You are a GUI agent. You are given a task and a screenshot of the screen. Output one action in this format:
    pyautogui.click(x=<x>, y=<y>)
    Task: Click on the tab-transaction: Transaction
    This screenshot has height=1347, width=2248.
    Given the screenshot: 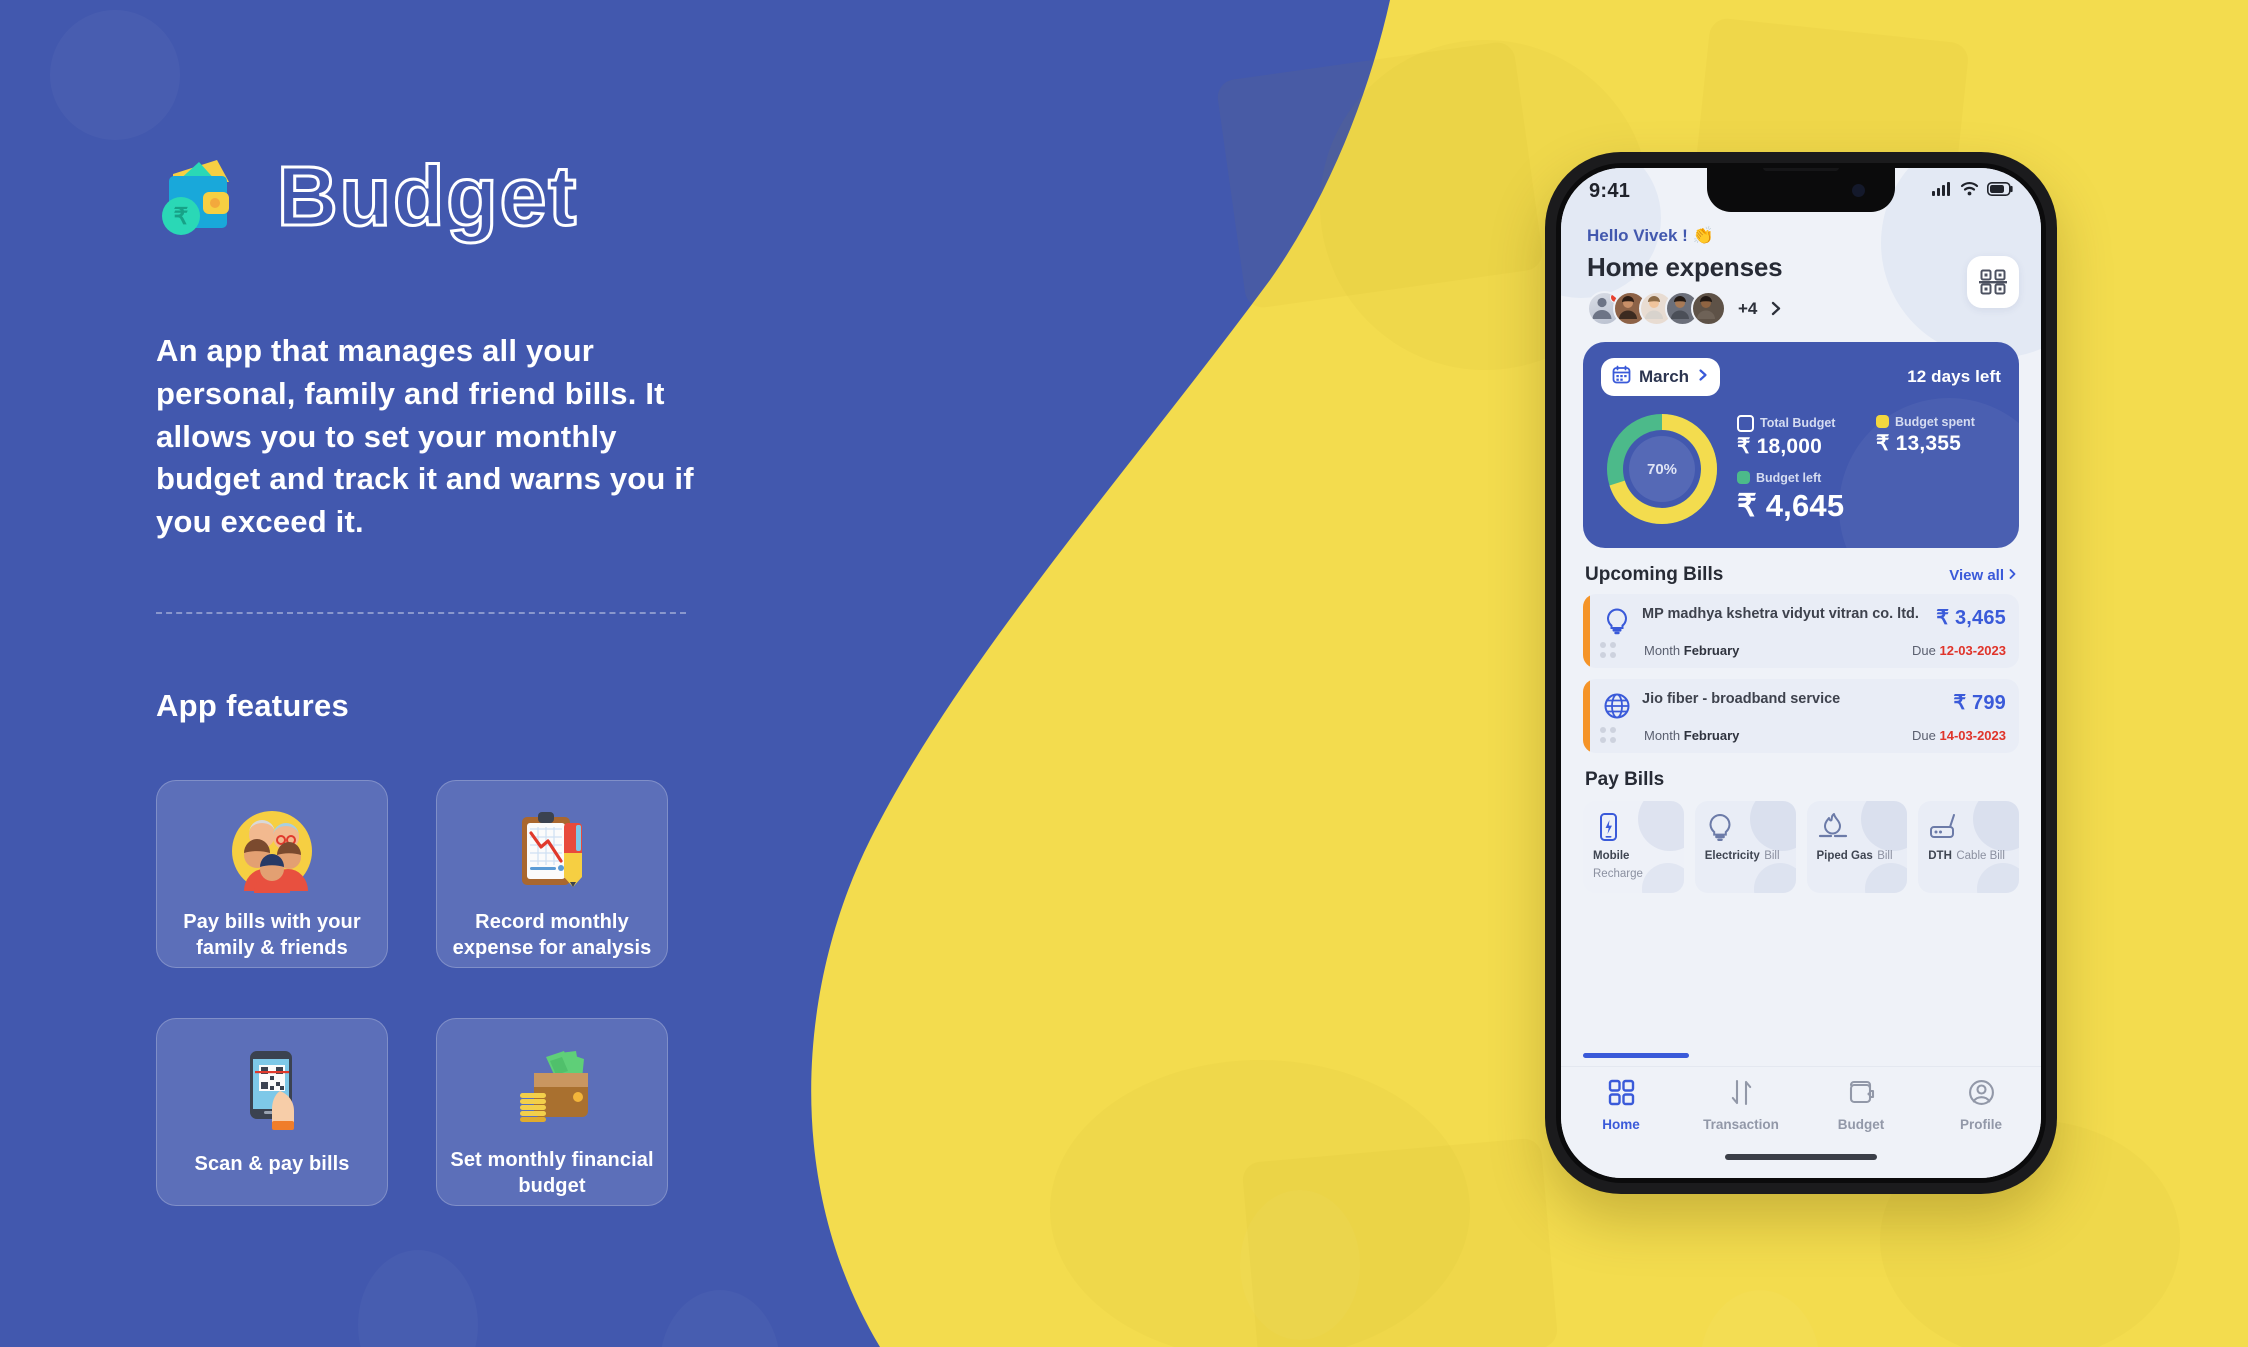 What is the action you would take?
    pyautogui.click(x=1741, y=1105)
    